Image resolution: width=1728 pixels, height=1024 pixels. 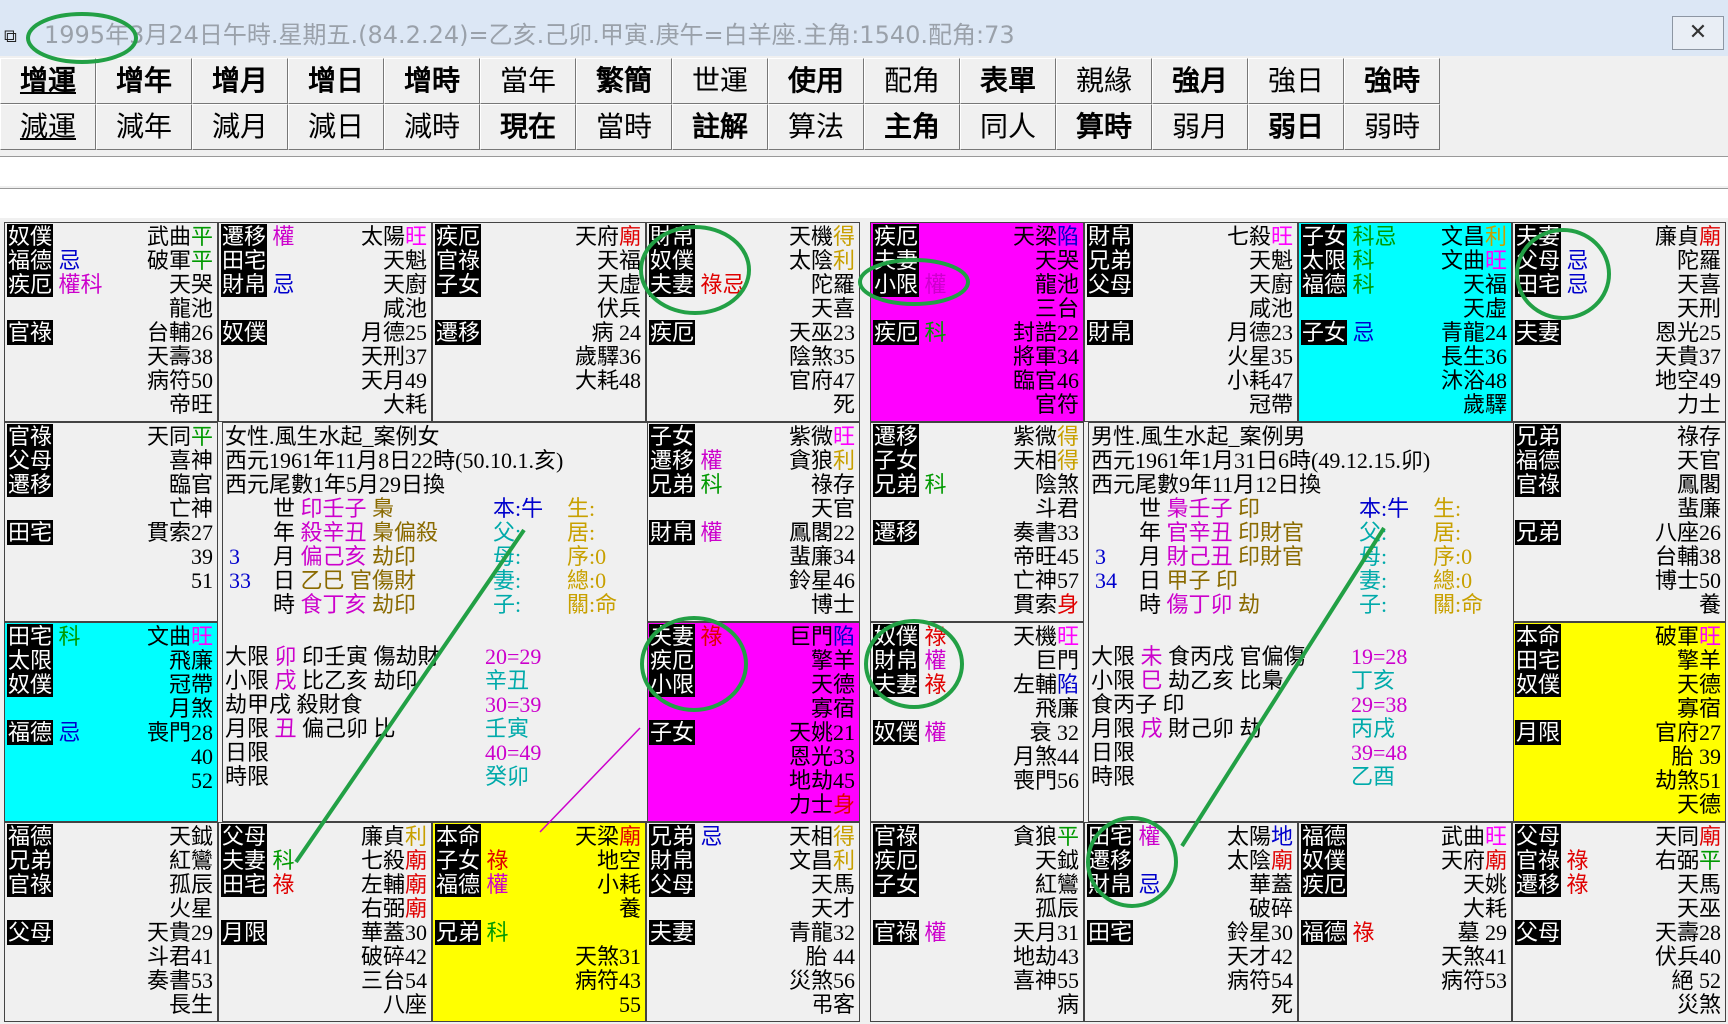 I want to click on toolbar-button: 算法, so click(x=816, y=127).